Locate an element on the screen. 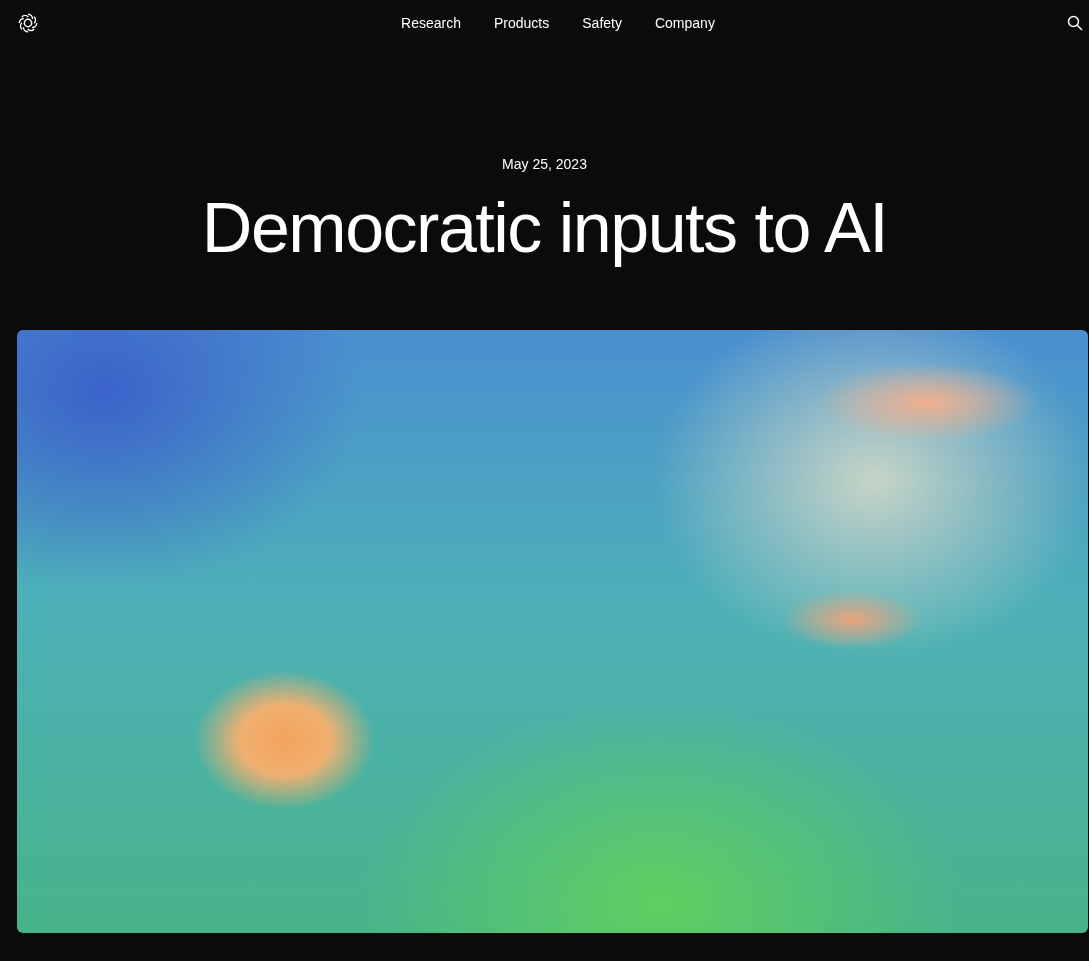  search-icon is located at coordinates (1075, 23).